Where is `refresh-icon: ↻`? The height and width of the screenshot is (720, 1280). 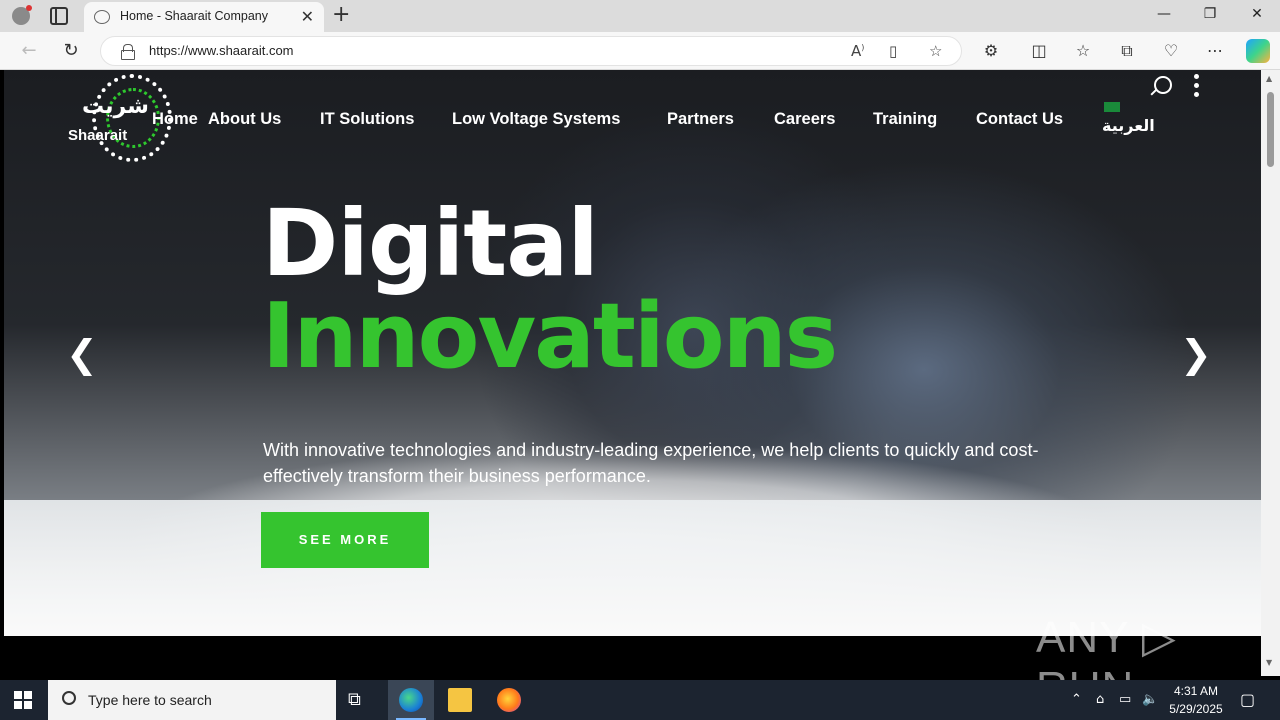 refresh-icon: ↻ is located at coordinates (71, 50).